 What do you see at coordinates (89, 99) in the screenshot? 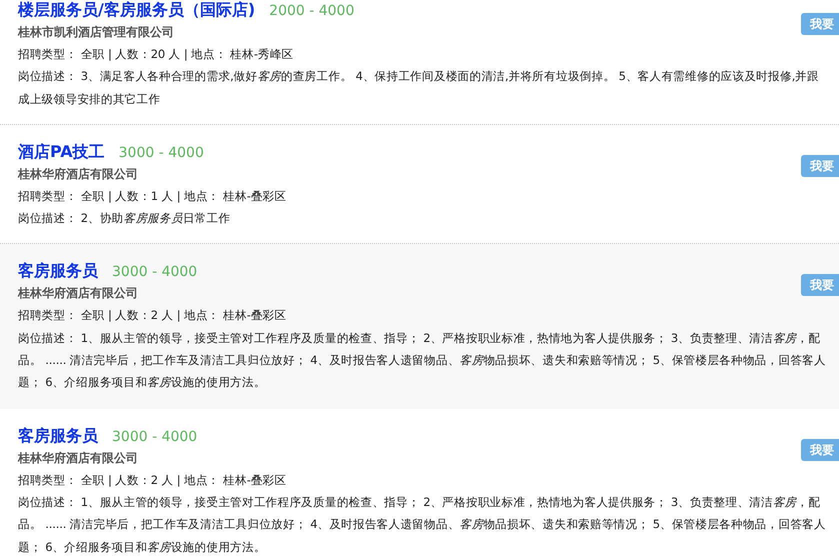
I see `job-description: 成上级领导安排的其它工作` at bounding box center [89, 99].